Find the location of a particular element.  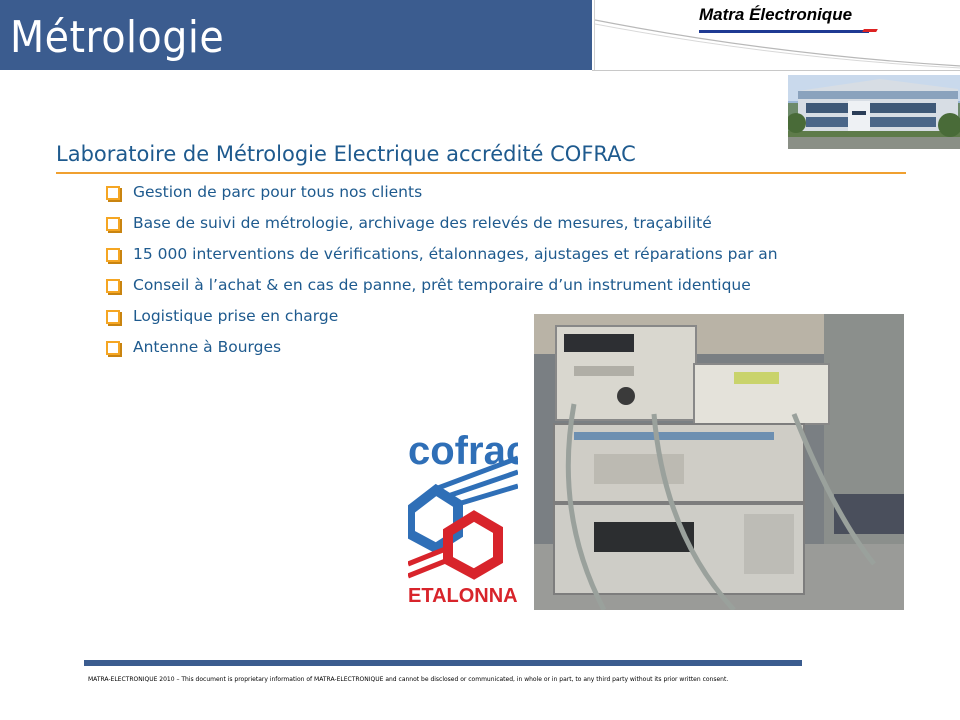

list-item-text: Logistique prise en charge is located at coordinates (236, 316).